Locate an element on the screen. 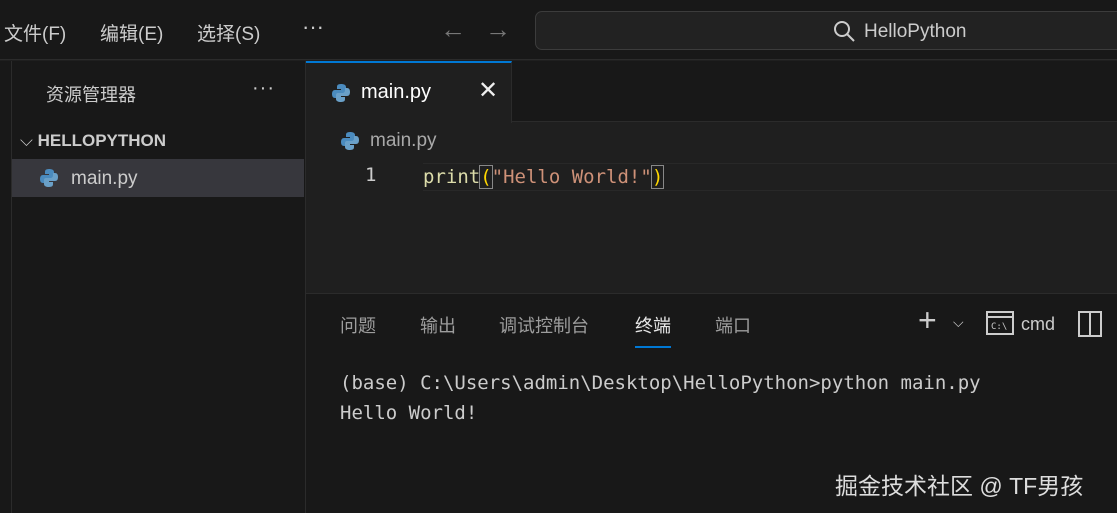 This screenshot has height=513, width=1117. tab-main-py: main.py ✕ is located at coordinates (409, 92).